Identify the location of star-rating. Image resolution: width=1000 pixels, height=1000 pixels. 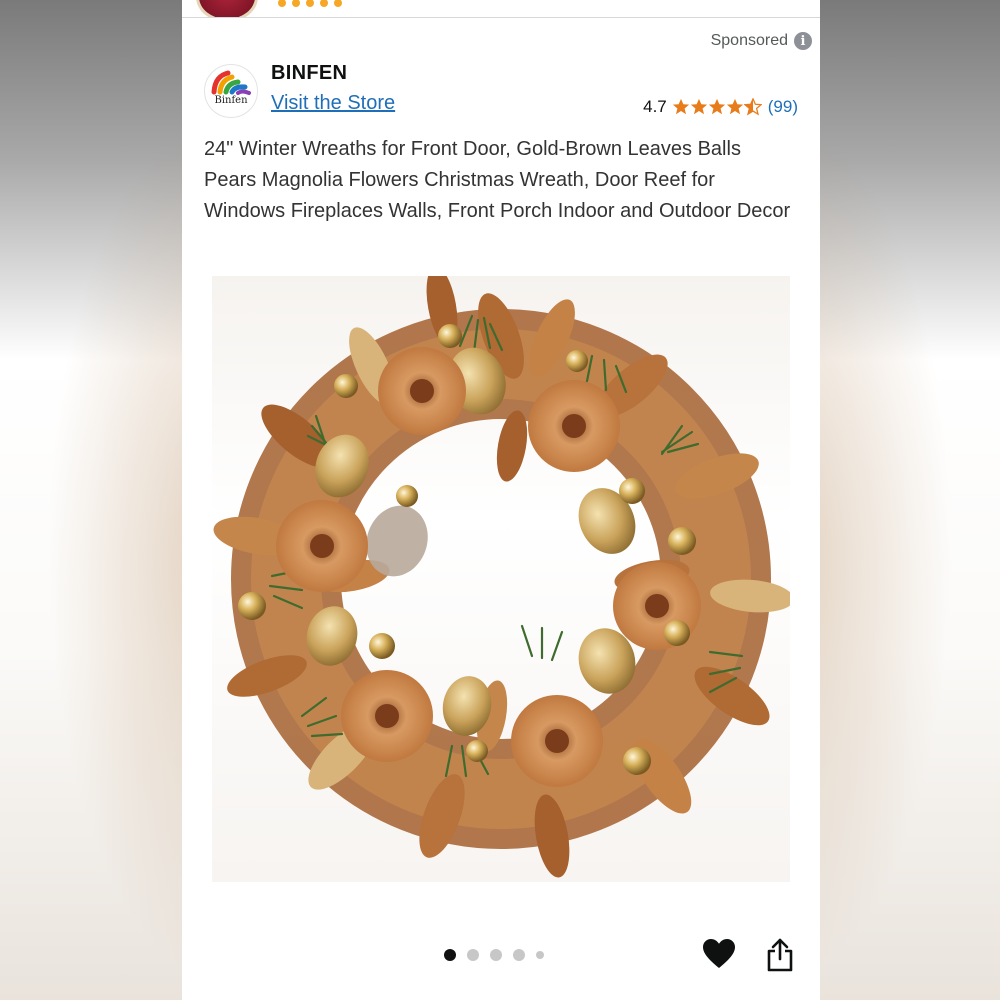
(717, 107).